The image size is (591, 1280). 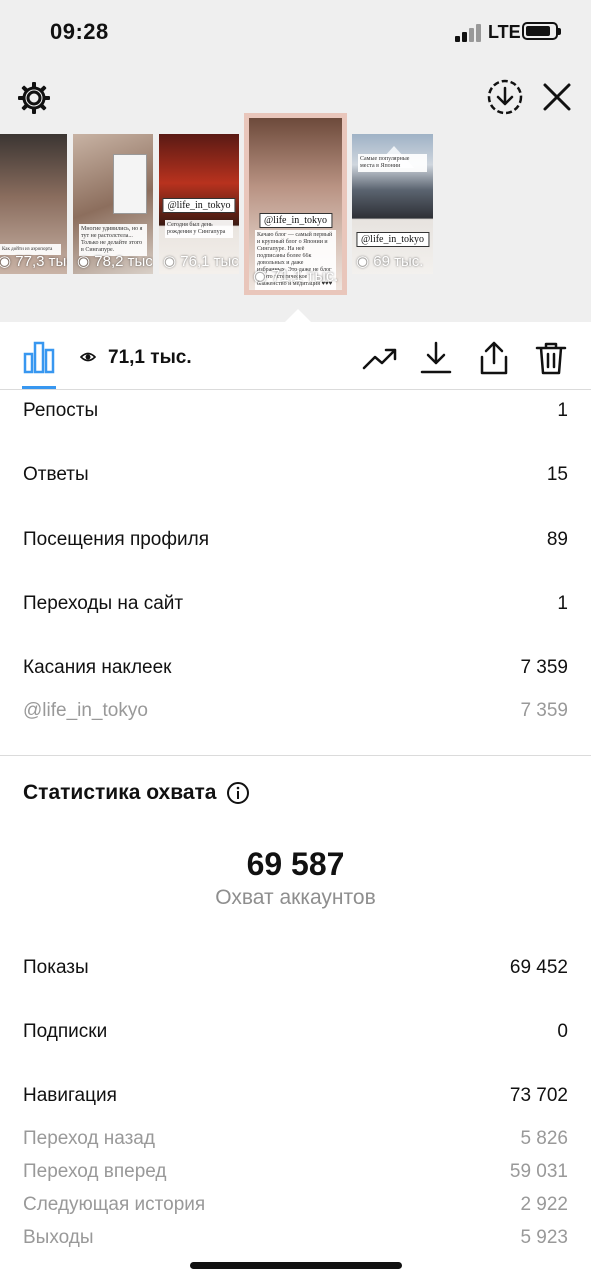 What do you see at coordinates (295, 1238) in the screenshot?
I see `metric-row-exits: Выходы 5 923` at bounding box center [295, 1238].